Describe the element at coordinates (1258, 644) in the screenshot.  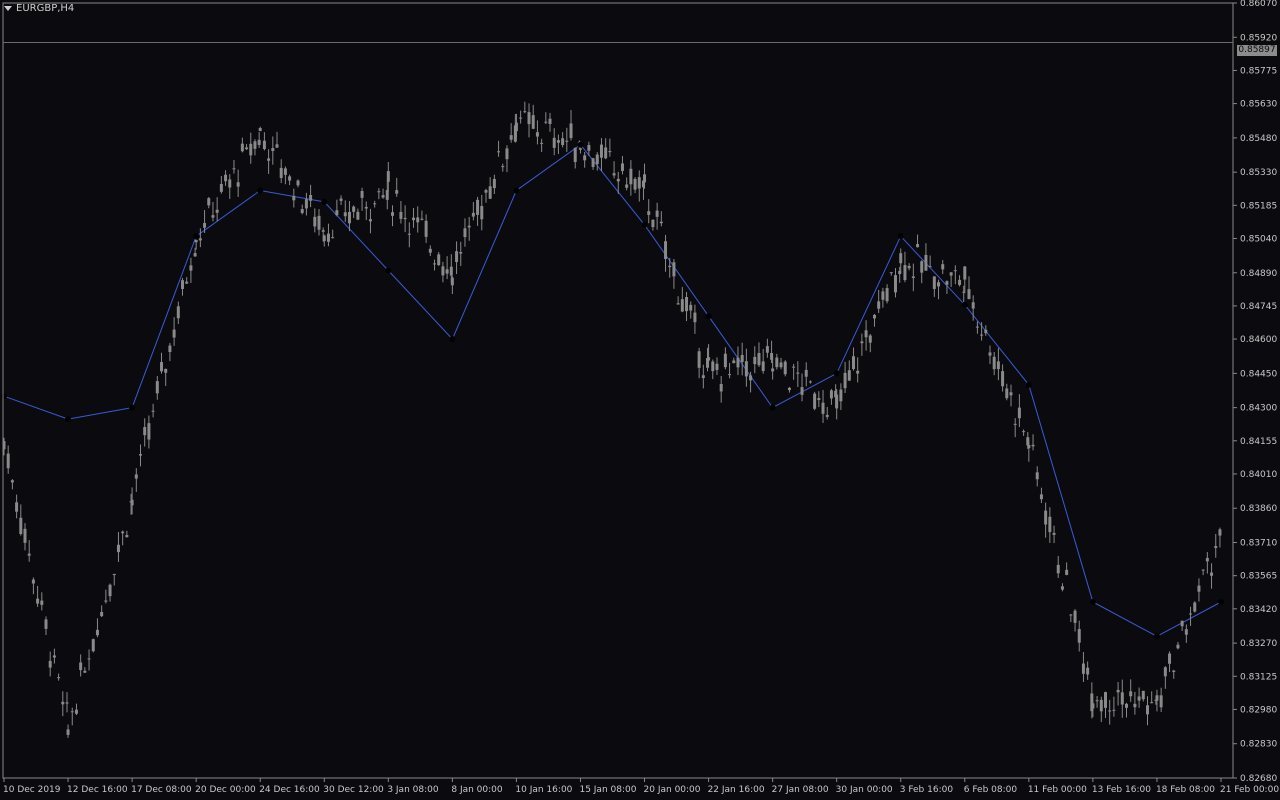
I see `y-tick-label: 0.83270` at that location.